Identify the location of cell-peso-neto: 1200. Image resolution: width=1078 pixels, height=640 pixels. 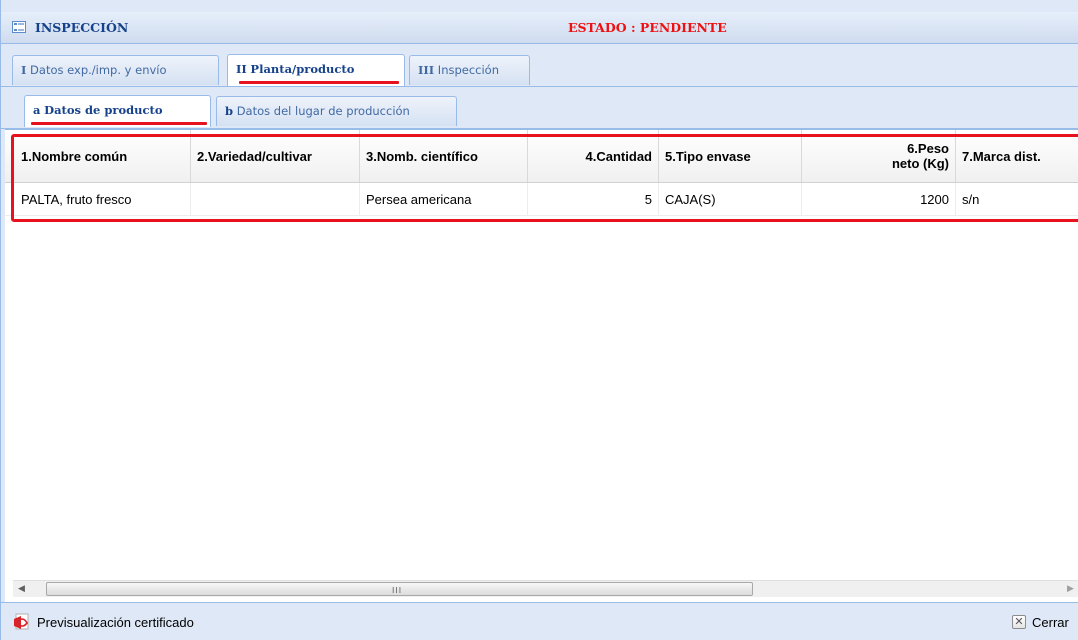
(879, 199).